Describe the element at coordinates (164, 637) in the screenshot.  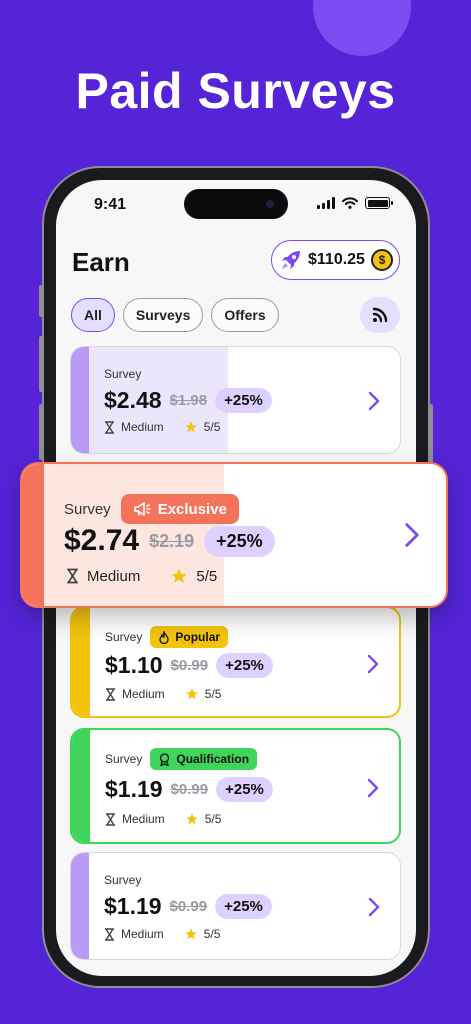
I see `fire-icon` at that location.